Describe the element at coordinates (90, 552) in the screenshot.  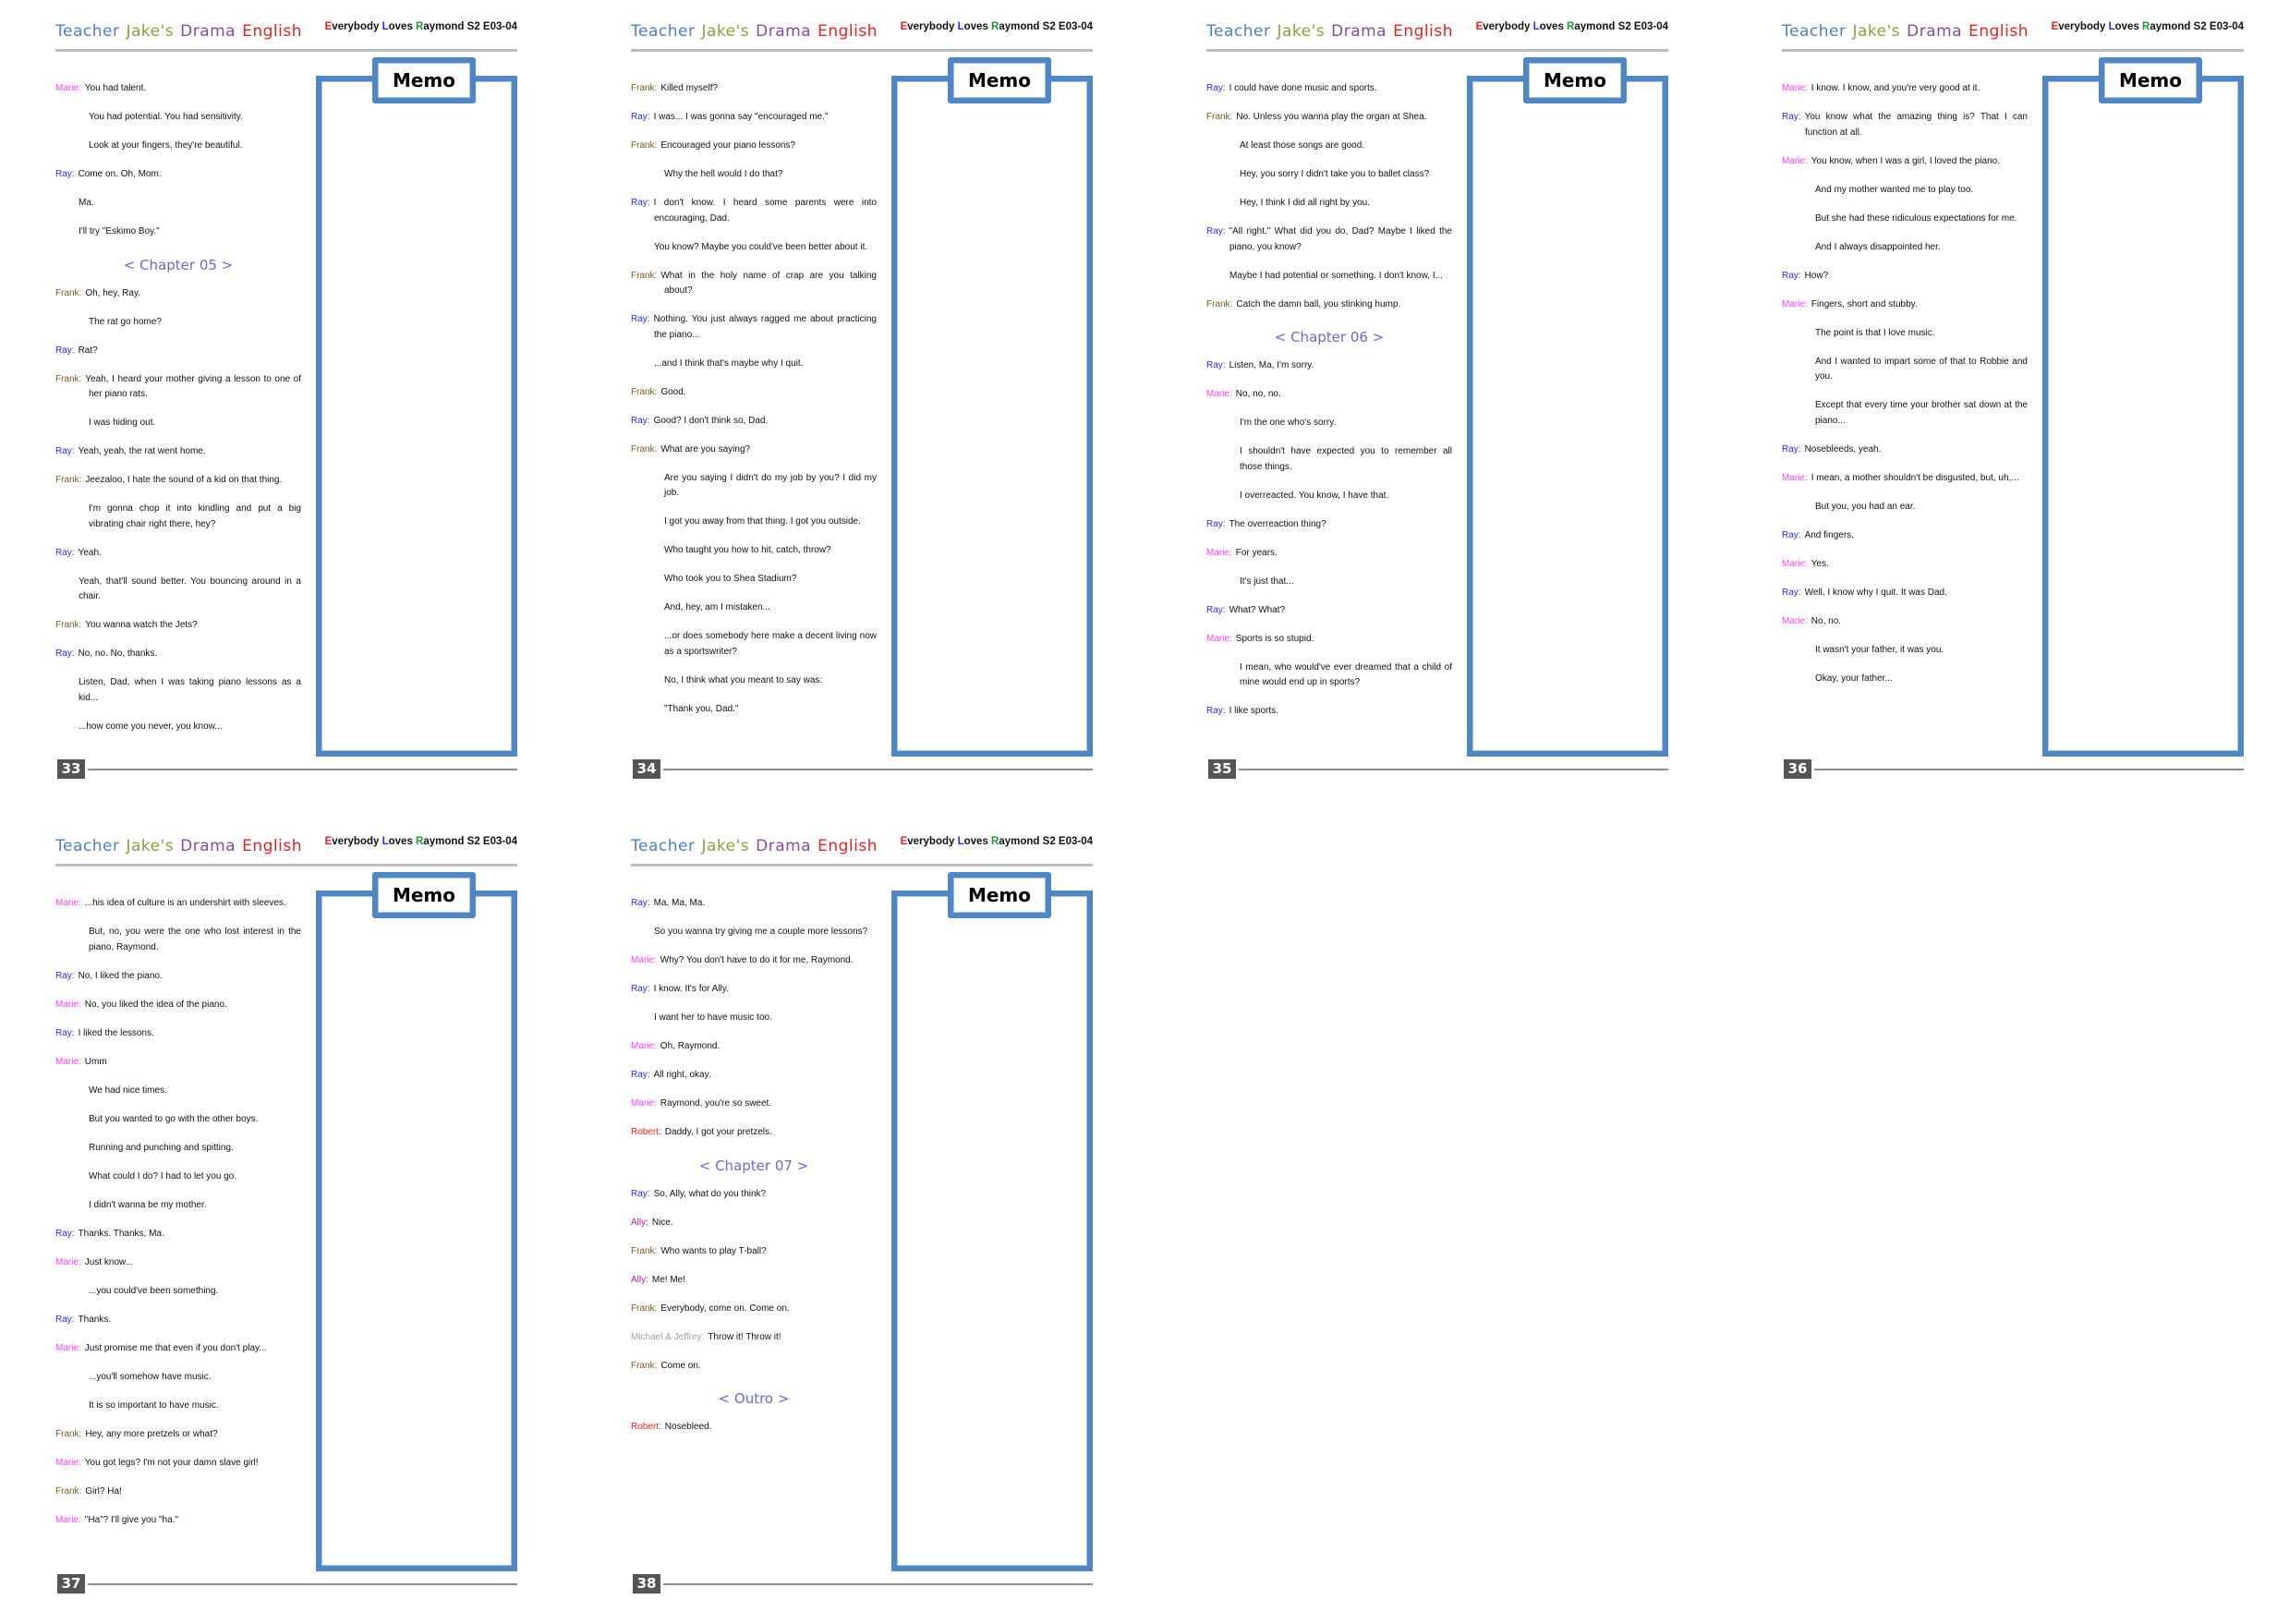
I see `dialogue-text: Yeah.` at that location.